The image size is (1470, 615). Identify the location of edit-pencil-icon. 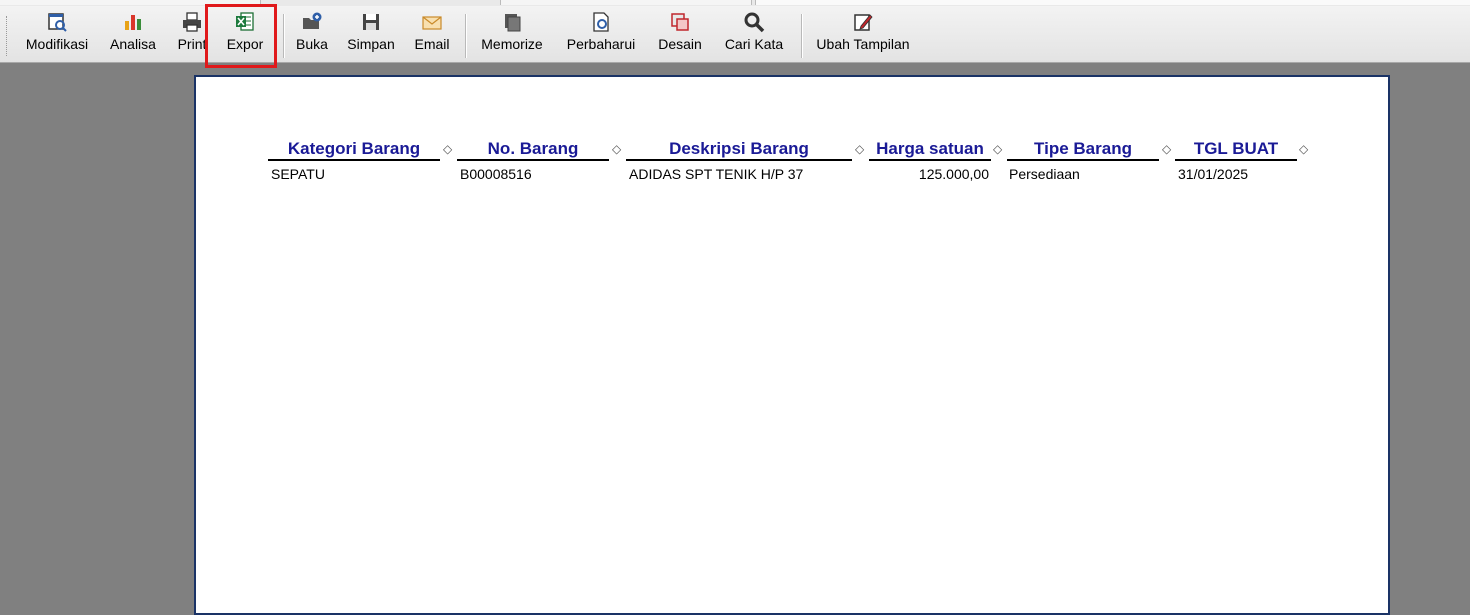
(863, 22).